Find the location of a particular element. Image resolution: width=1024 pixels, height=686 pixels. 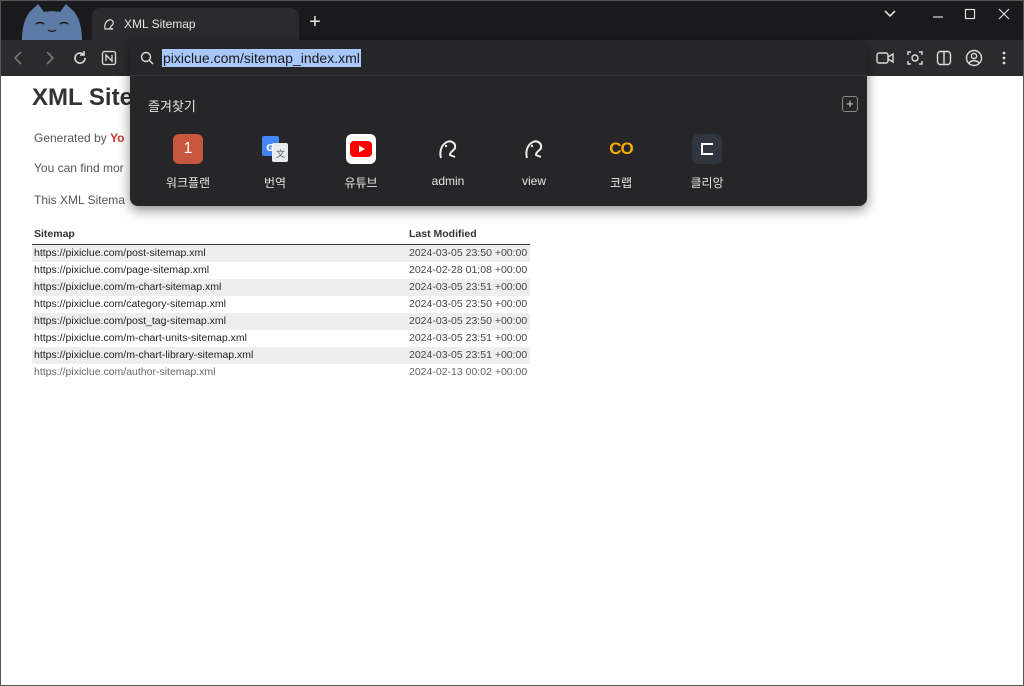

generated-by-text: Generated by Yo is located at coordinates (79, 138).